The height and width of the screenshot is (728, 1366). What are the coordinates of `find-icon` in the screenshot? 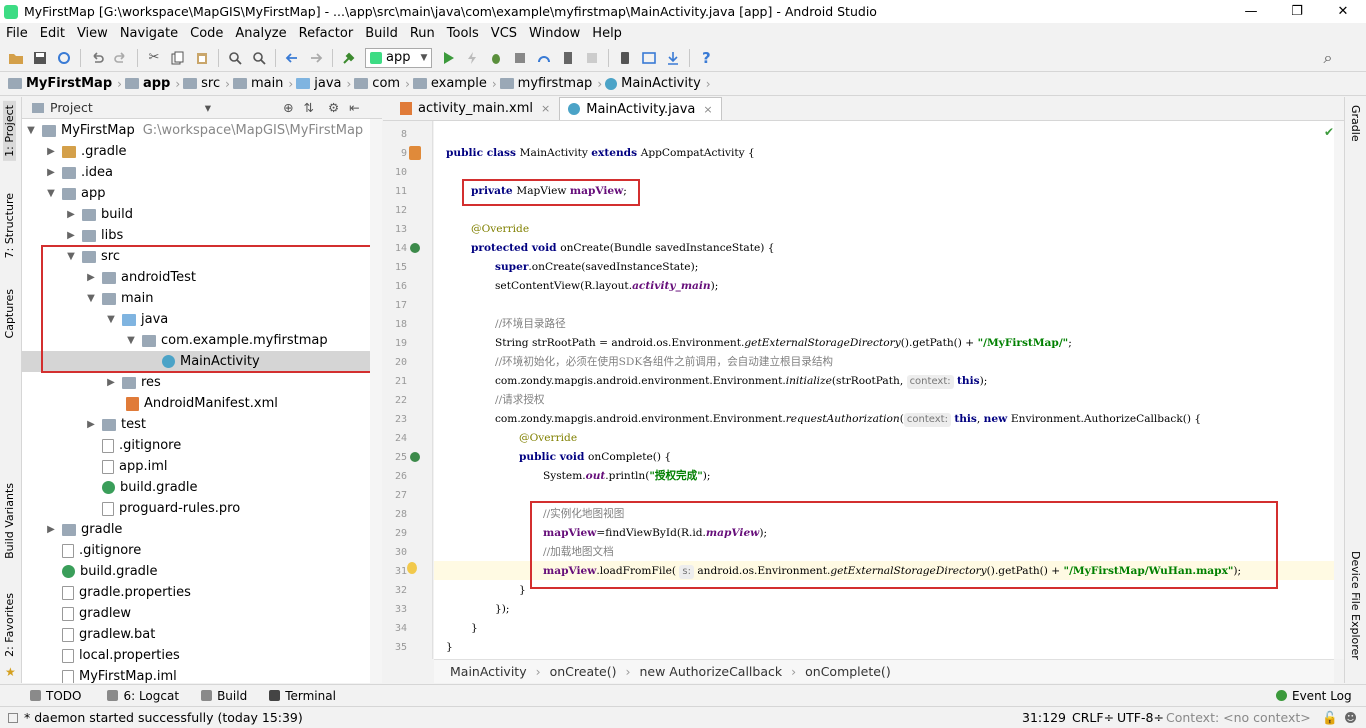 It's located at (235, 58).